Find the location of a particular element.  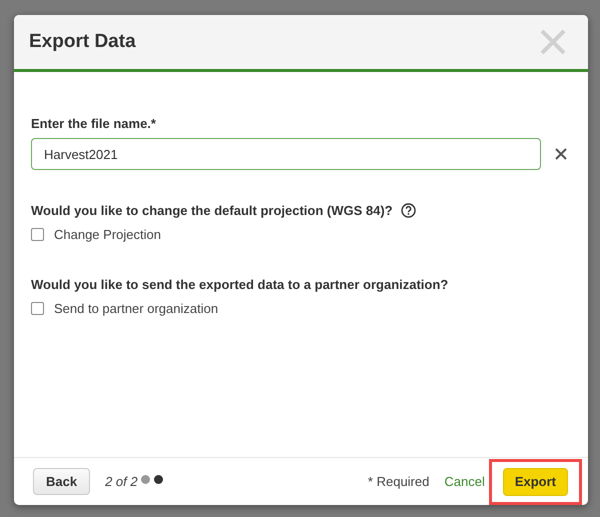

checkbox-label: Change Projection is located at coordinates (107, 234).